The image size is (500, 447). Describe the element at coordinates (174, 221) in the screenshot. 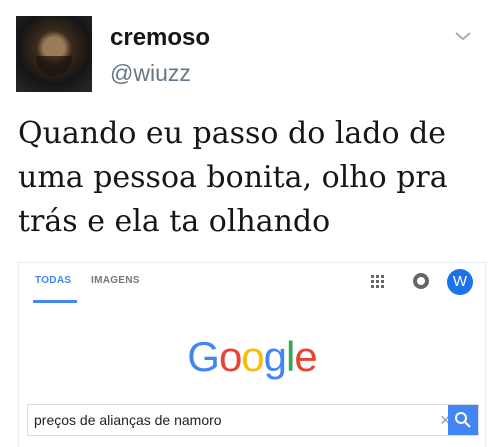

I see `tweet-text-line: trás e ela ta olhando` at that location.